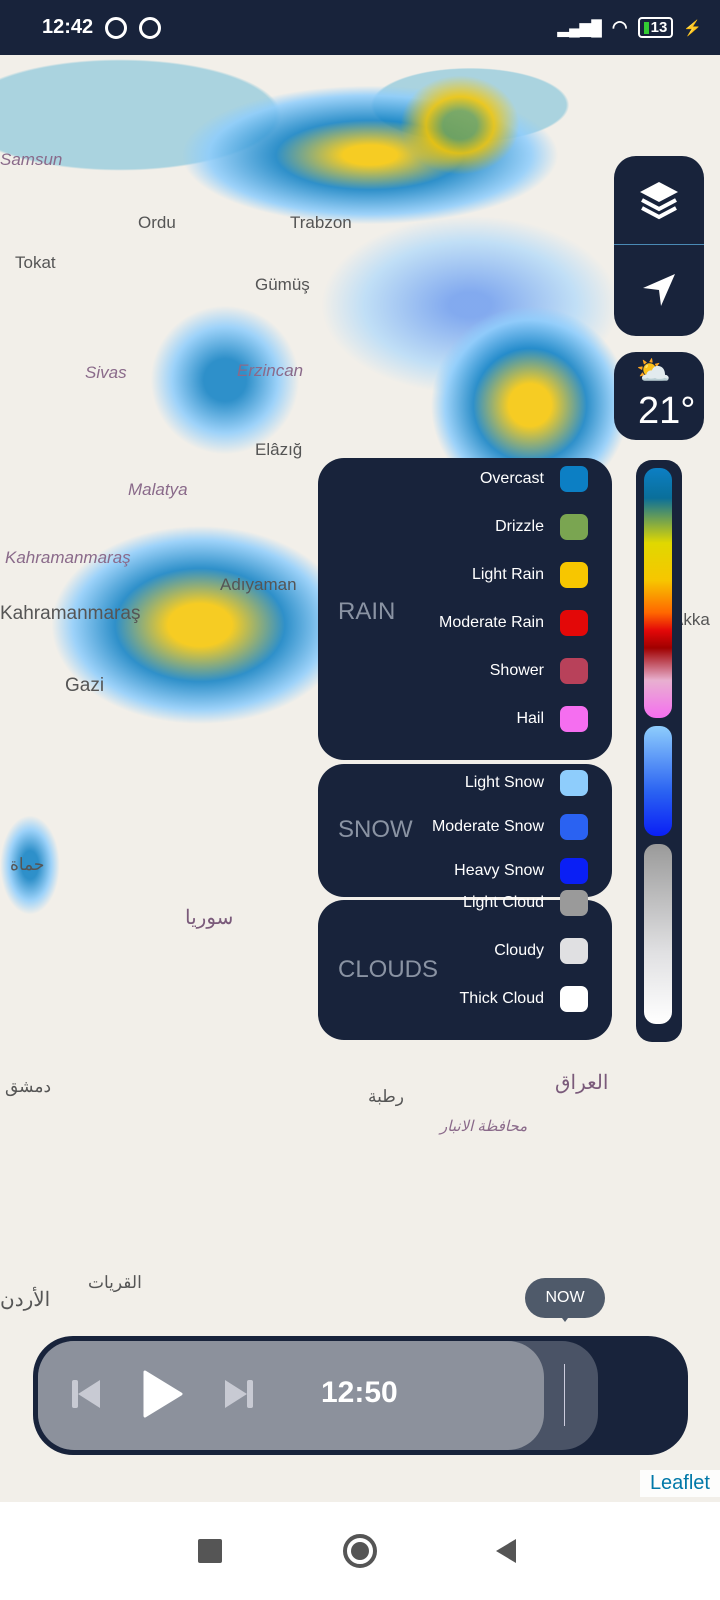 This screenshot has width=720, height=1600. I want to click on layers-button, so click(659, 200).